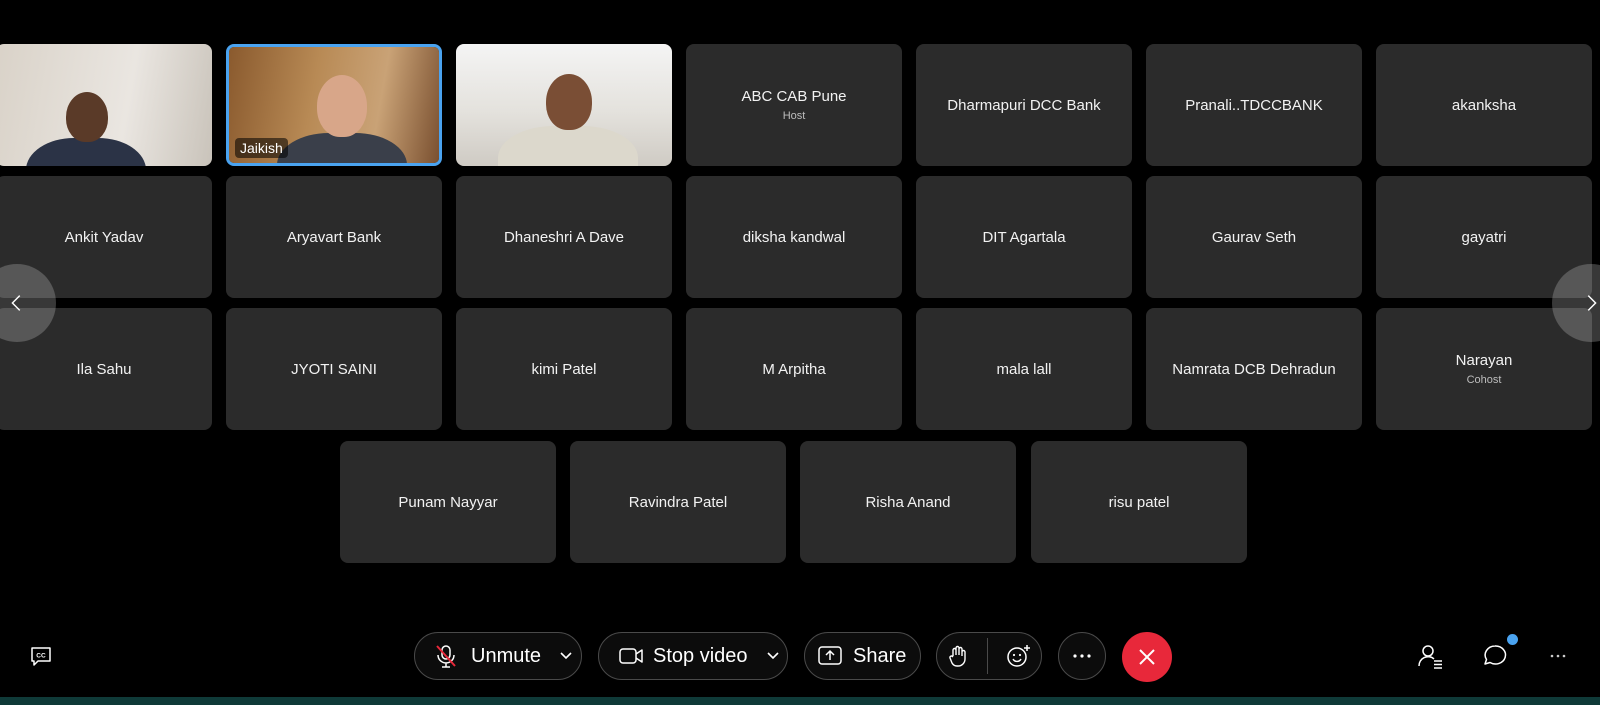 The width and height of the screenshot is (1600, 705). I want to click on participant-name: Namrata DCB Dehradun, so click(1254, 369).